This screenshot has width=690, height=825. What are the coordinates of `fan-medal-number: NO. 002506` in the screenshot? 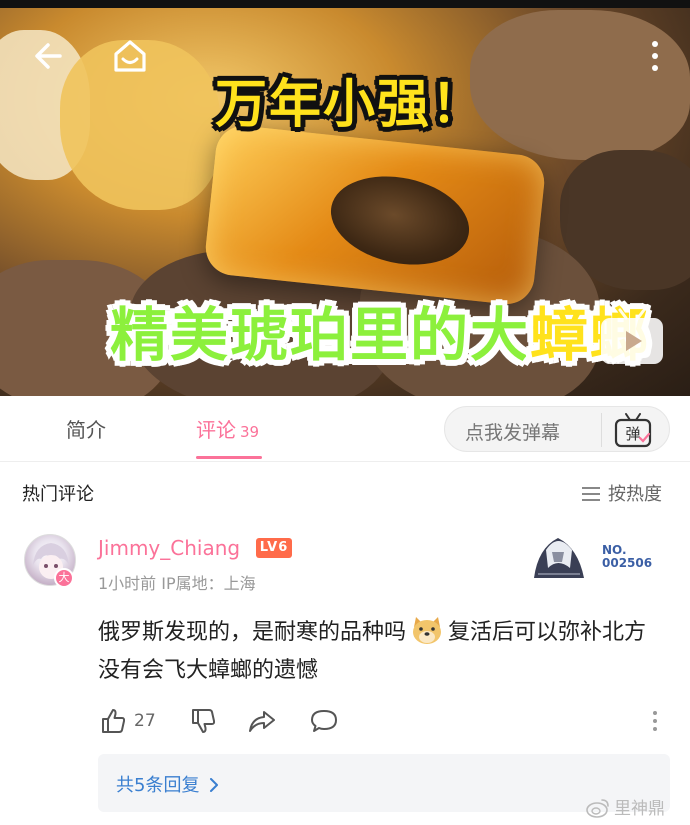 It's located at (627, 557).